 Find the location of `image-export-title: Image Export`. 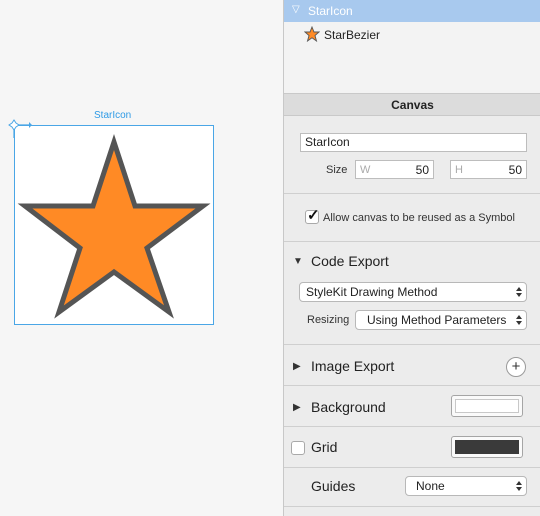

image-export-title: Image Export is located at coordinates (352, 366).